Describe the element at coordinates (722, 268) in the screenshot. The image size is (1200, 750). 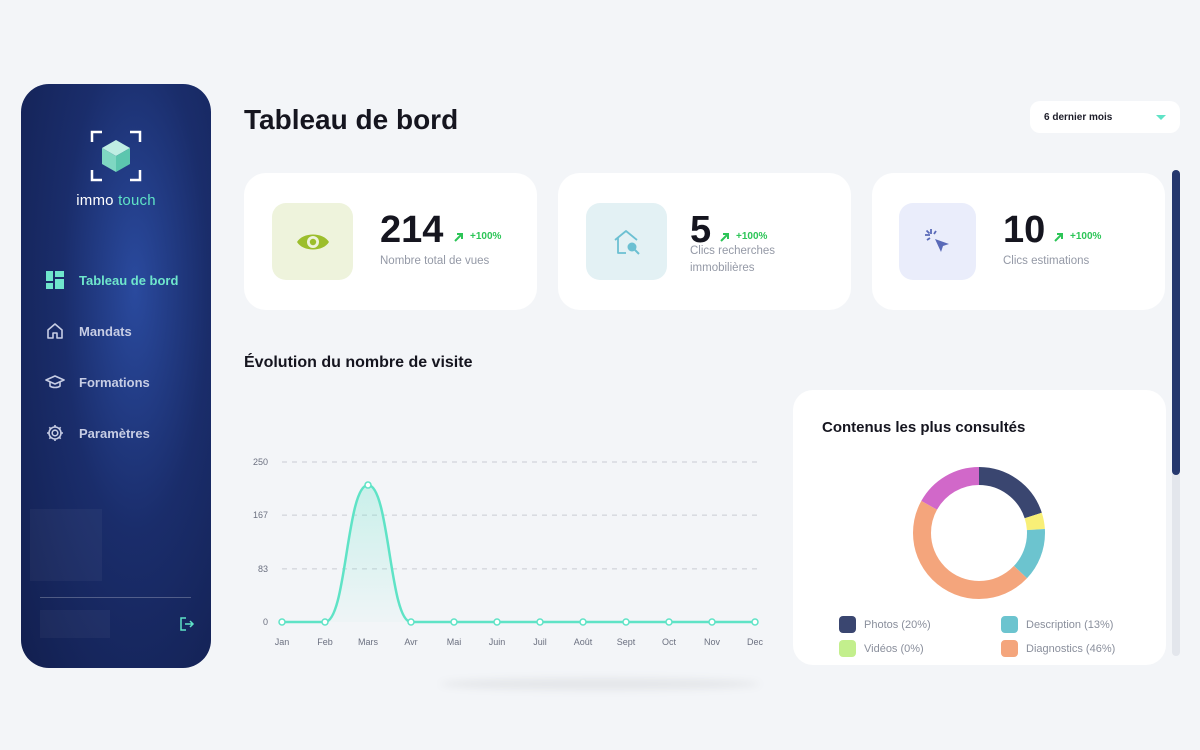
I see `stat-label-line: immobilières` at that location.